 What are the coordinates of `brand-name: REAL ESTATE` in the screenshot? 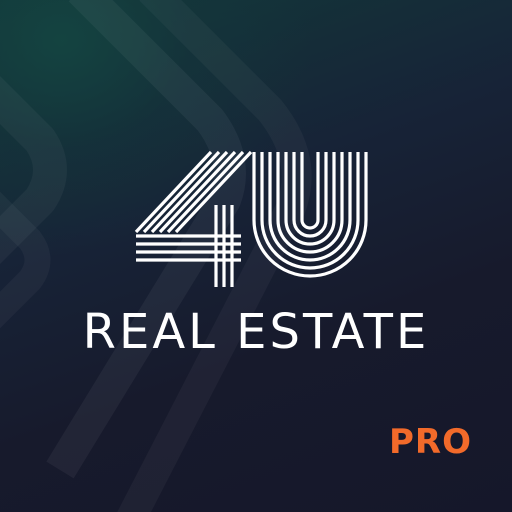 It's located at (256, 332).